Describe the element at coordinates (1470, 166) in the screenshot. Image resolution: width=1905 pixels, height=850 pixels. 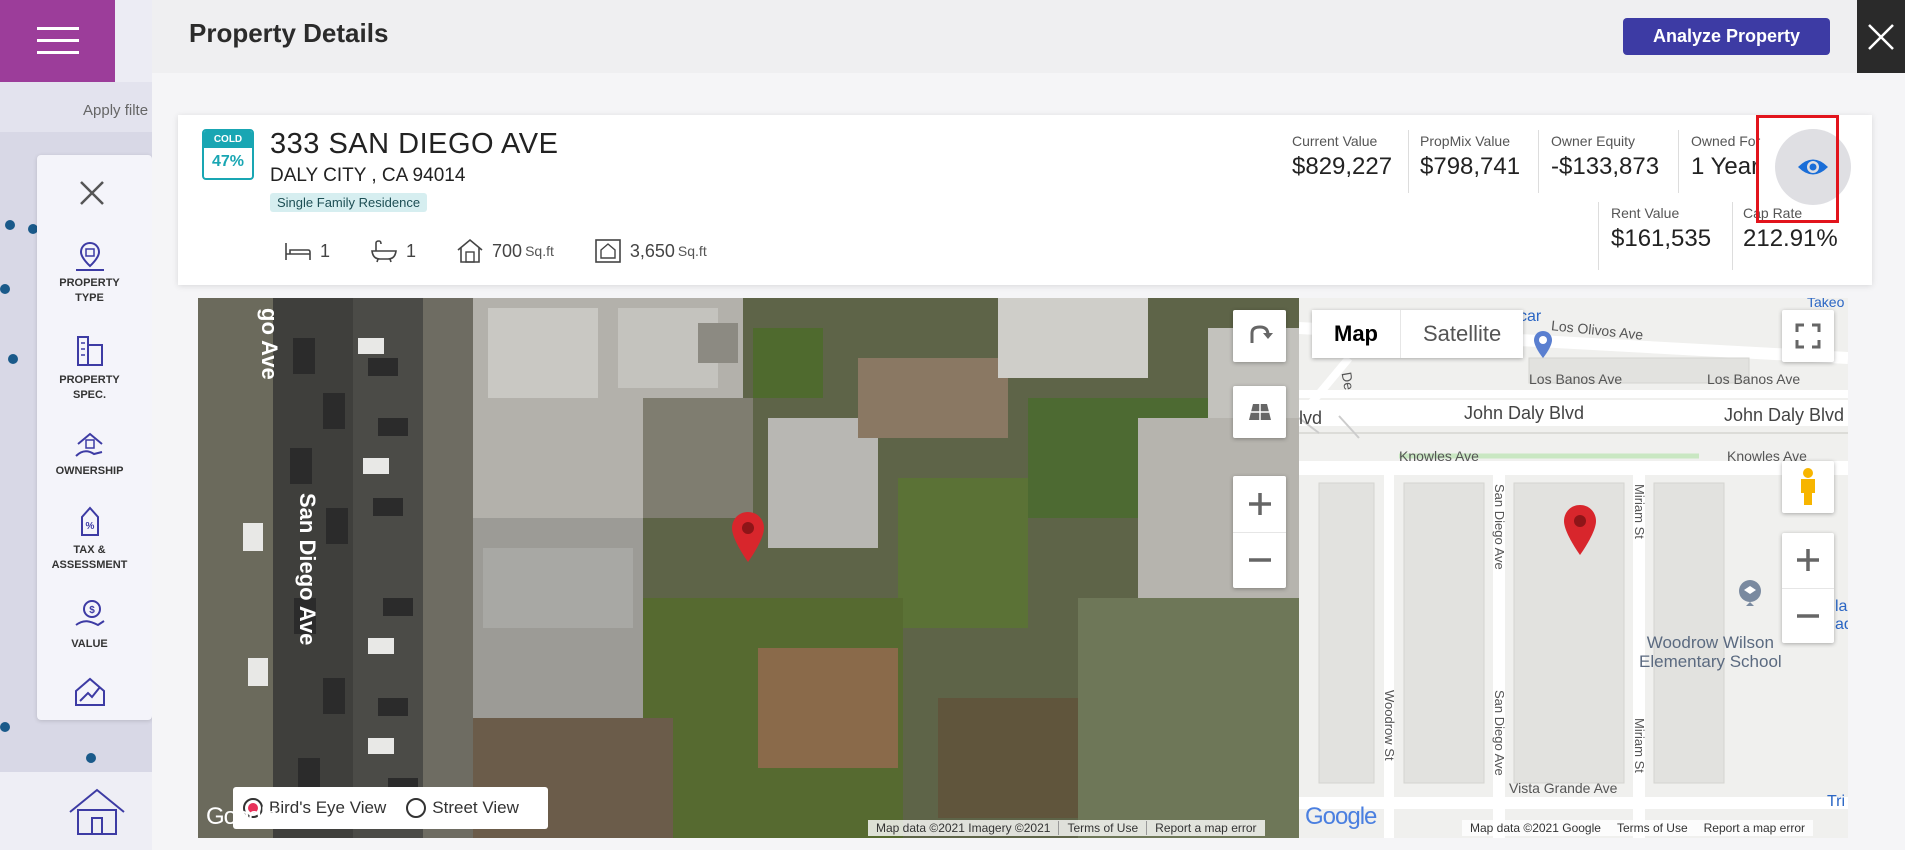
I see `metric-value: $798,741` at that location.